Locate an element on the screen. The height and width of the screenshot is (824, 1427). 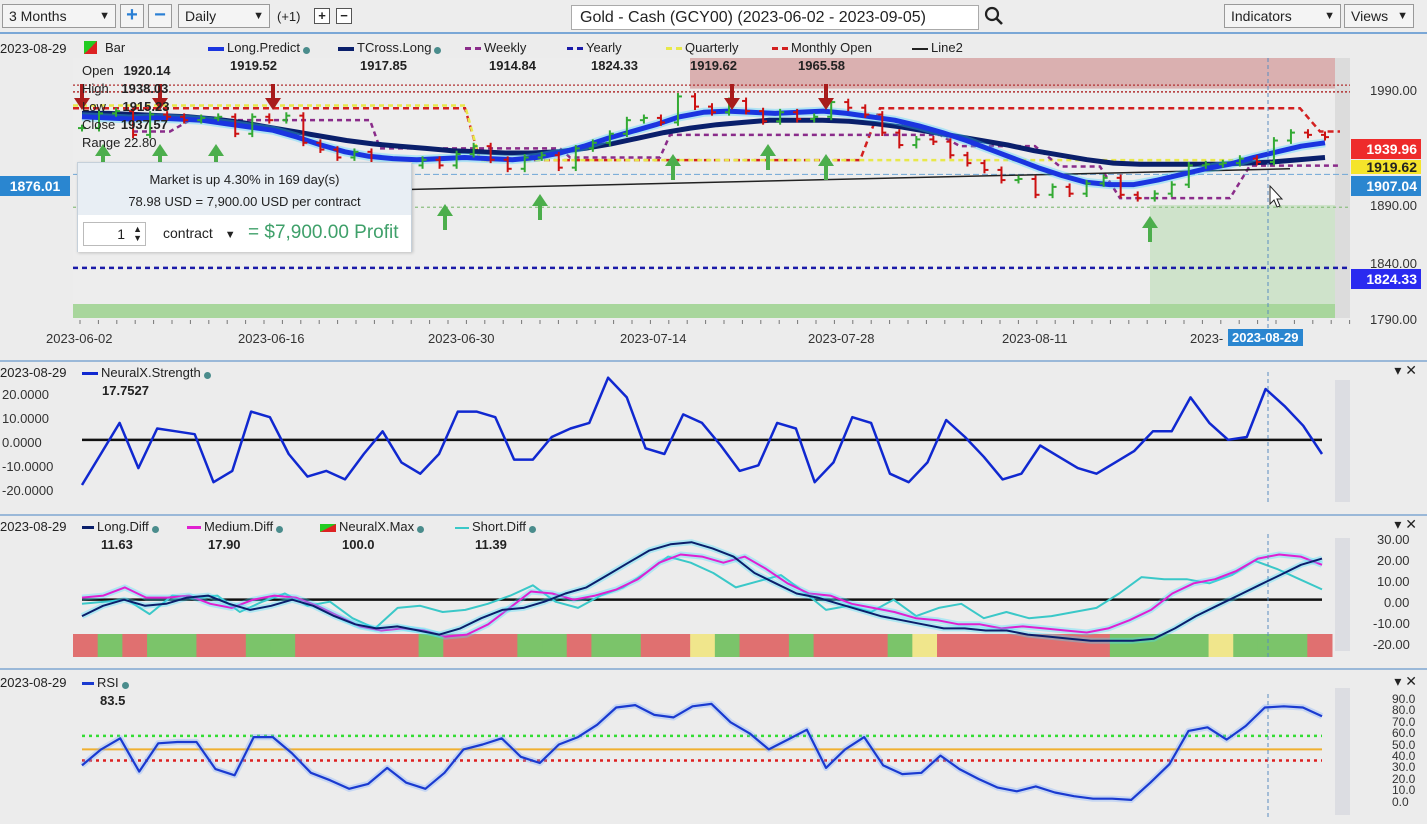
legend-value: 100.0 is located at coordinates (358, 544).